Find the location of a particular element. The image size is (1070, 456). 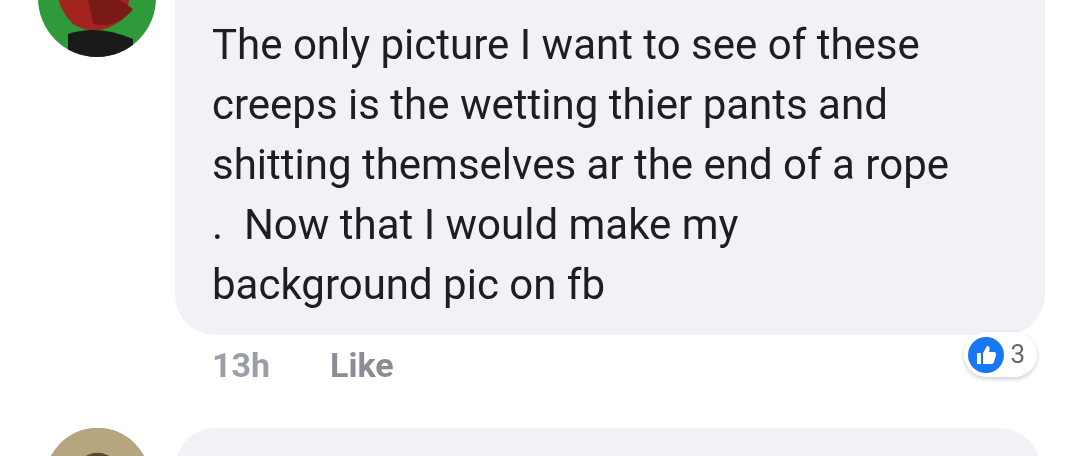

like-link: Like is located at coordinates (362, 365).